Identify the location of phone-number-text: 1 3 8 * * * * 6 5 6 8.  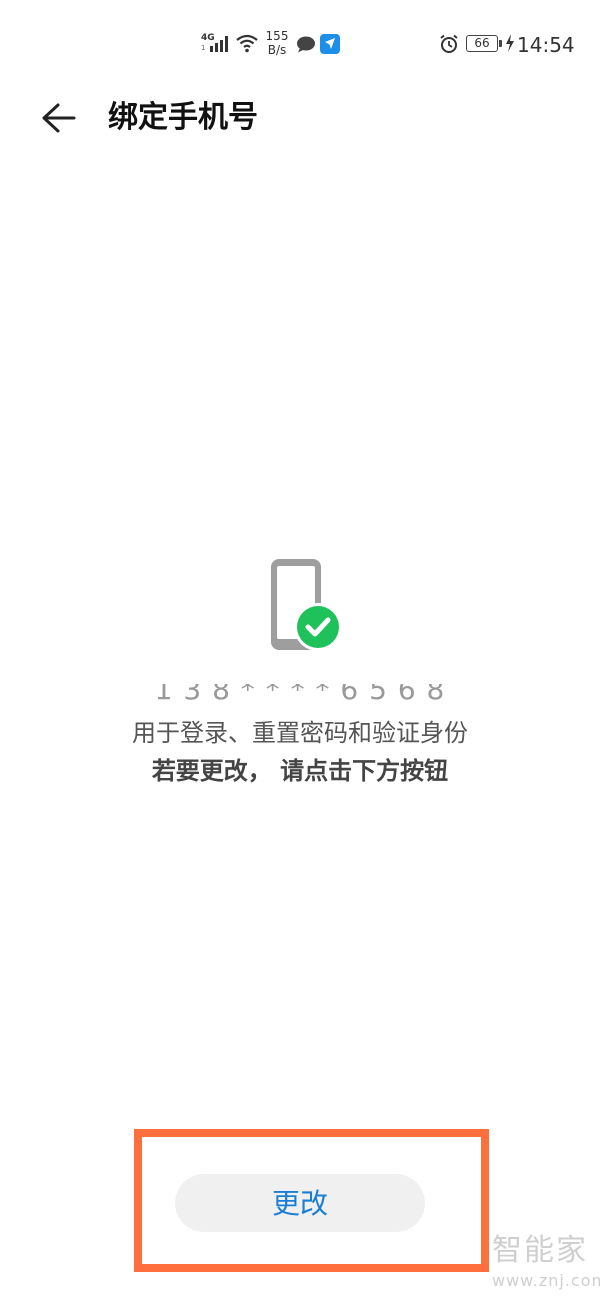
(300, 695).